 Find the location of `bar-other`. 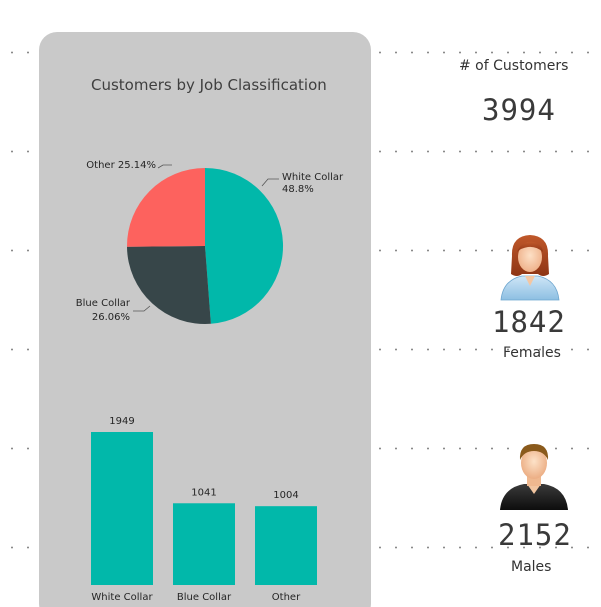

bar-other is located at coordinates (286, 545).